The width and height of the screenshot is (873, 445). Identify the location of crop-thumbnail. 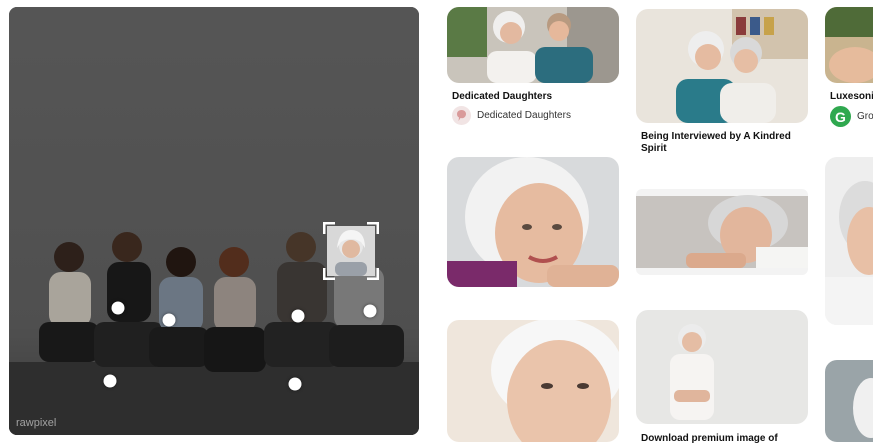
(351, 251).